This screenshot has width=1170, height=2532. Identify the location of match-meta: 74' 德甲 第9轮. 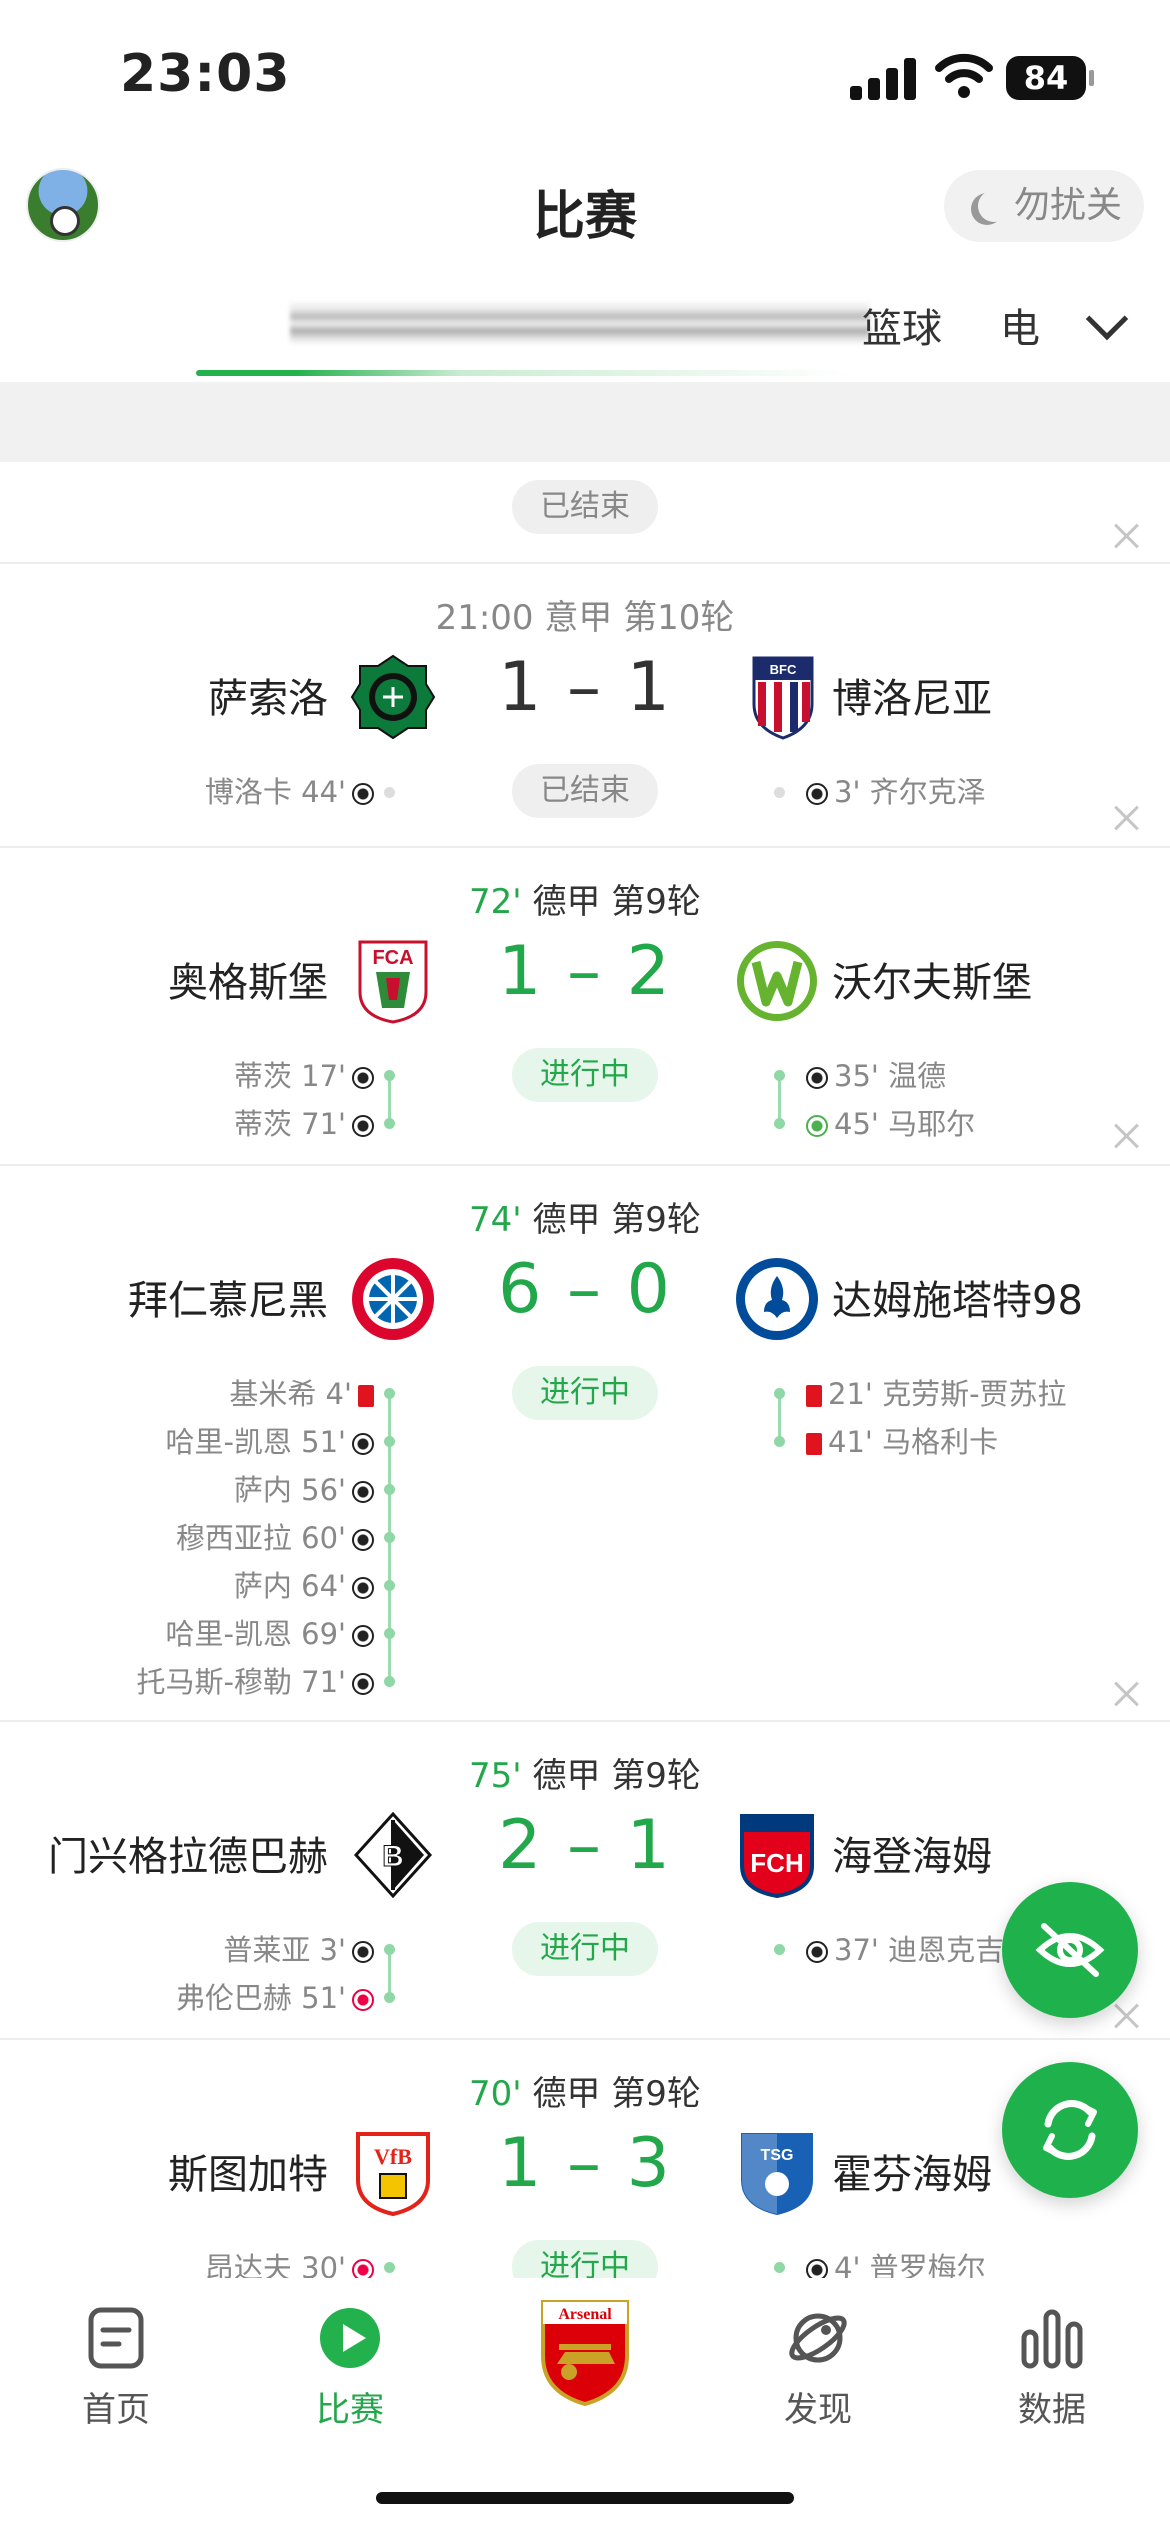
(585, 1220).